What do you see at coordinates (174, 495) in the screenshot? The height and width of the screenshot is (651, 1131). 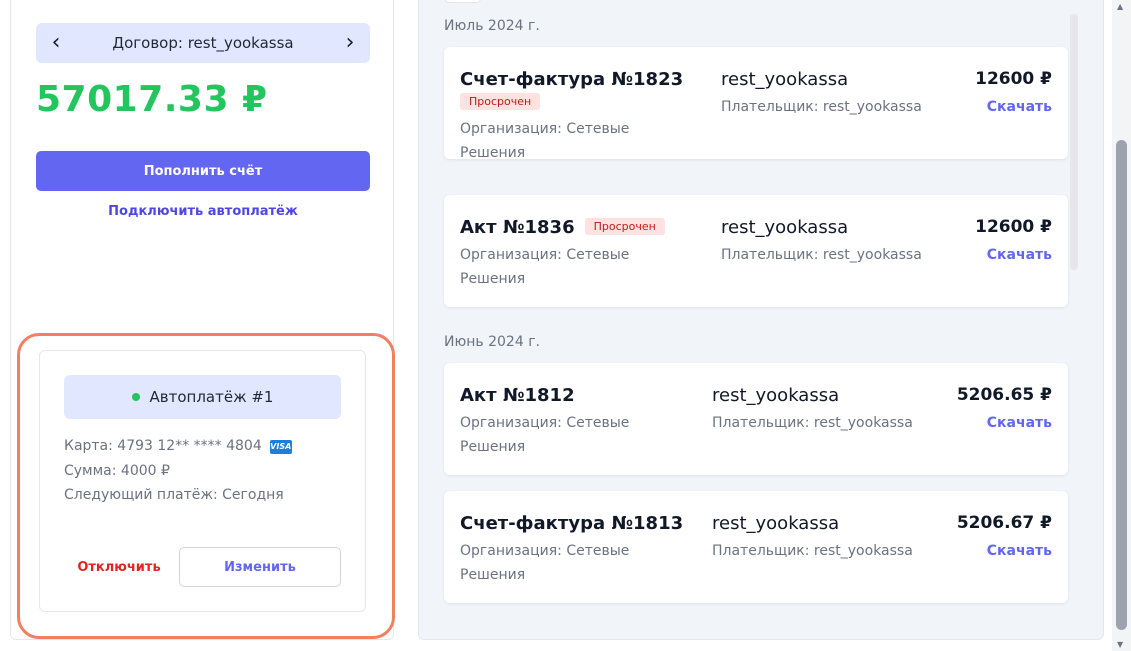 I see `autopay-next-payment: Следующий платёж: Сегодня` at bounding box center [174, 495].